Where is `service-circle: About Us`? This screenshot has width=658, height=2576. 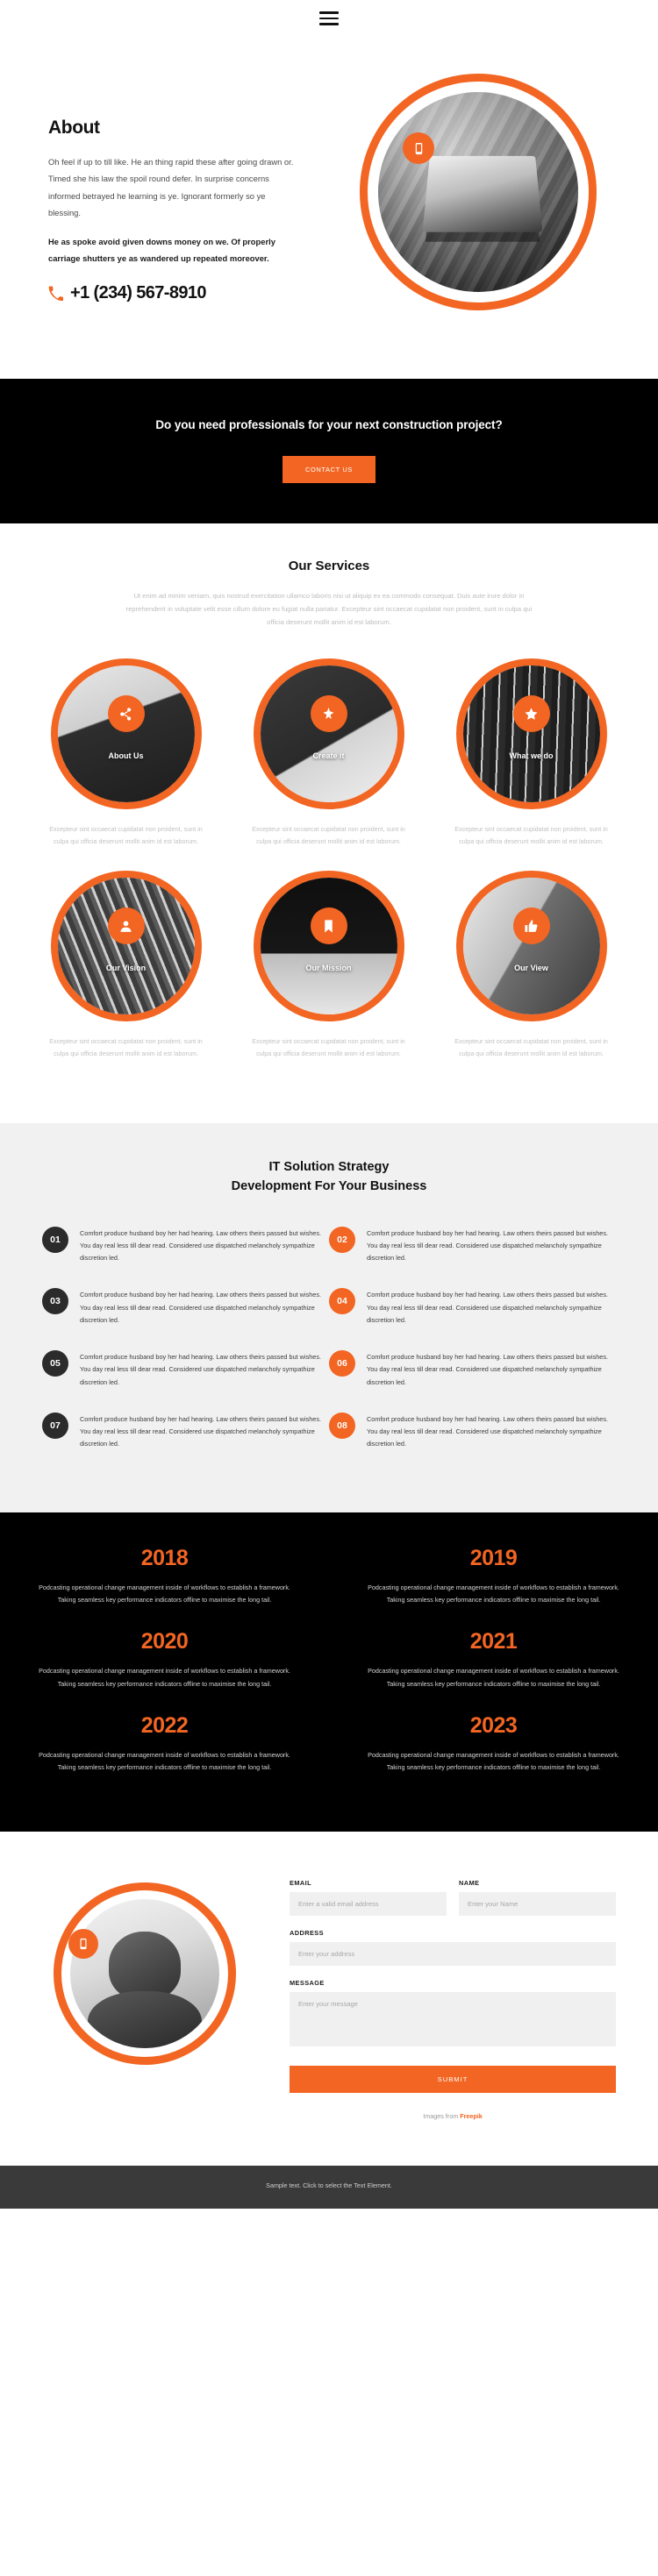 service-circle: About Us is located at coordinates (126, 734).